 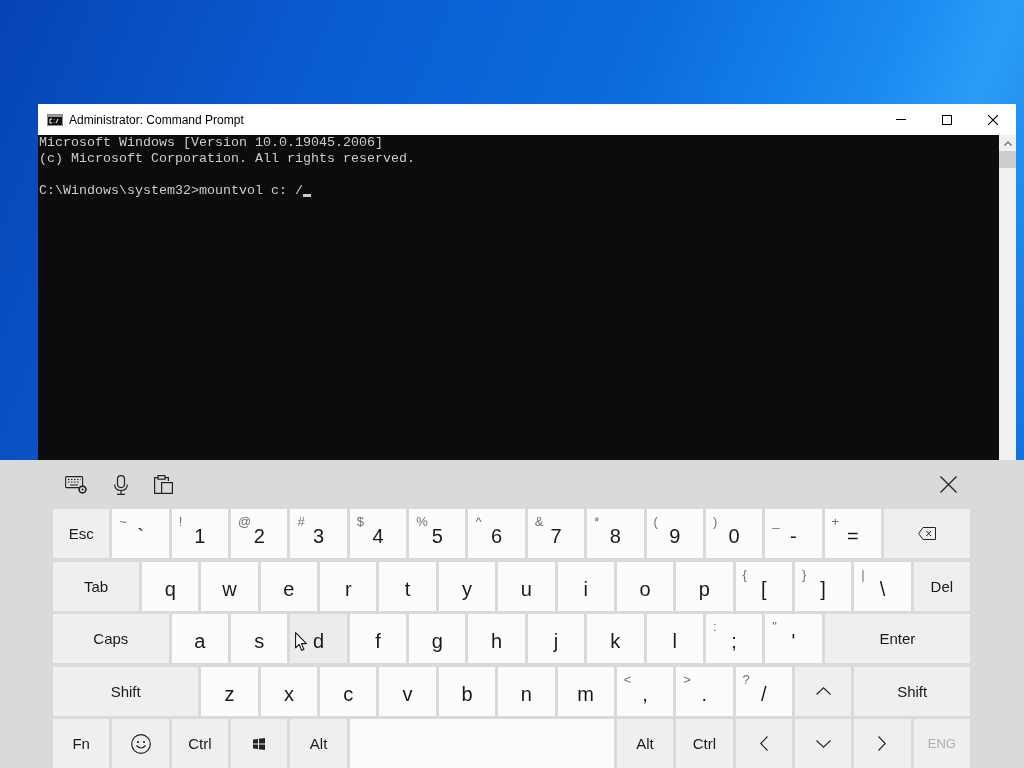 What do you see at coordinates (259, 638) in the screenshot?
I see `keyboard-key: s` at bounding box center [259, 638].